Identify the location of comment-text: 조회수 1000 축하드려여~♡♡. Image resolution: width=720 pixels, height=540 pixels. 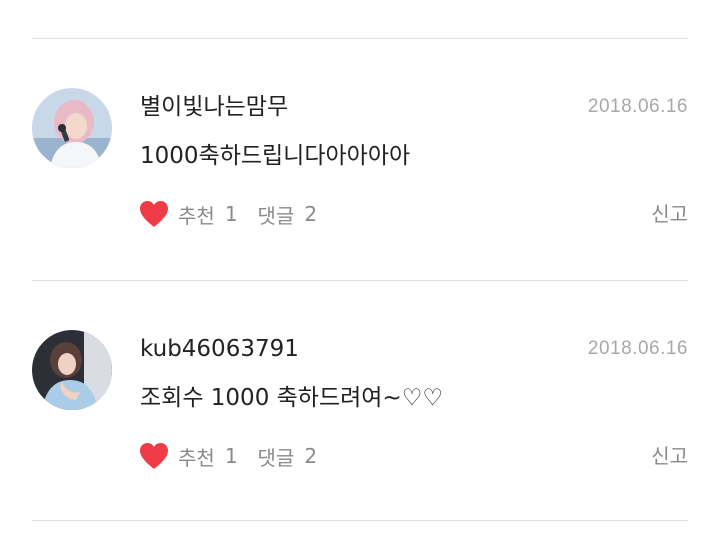
(291, 398).